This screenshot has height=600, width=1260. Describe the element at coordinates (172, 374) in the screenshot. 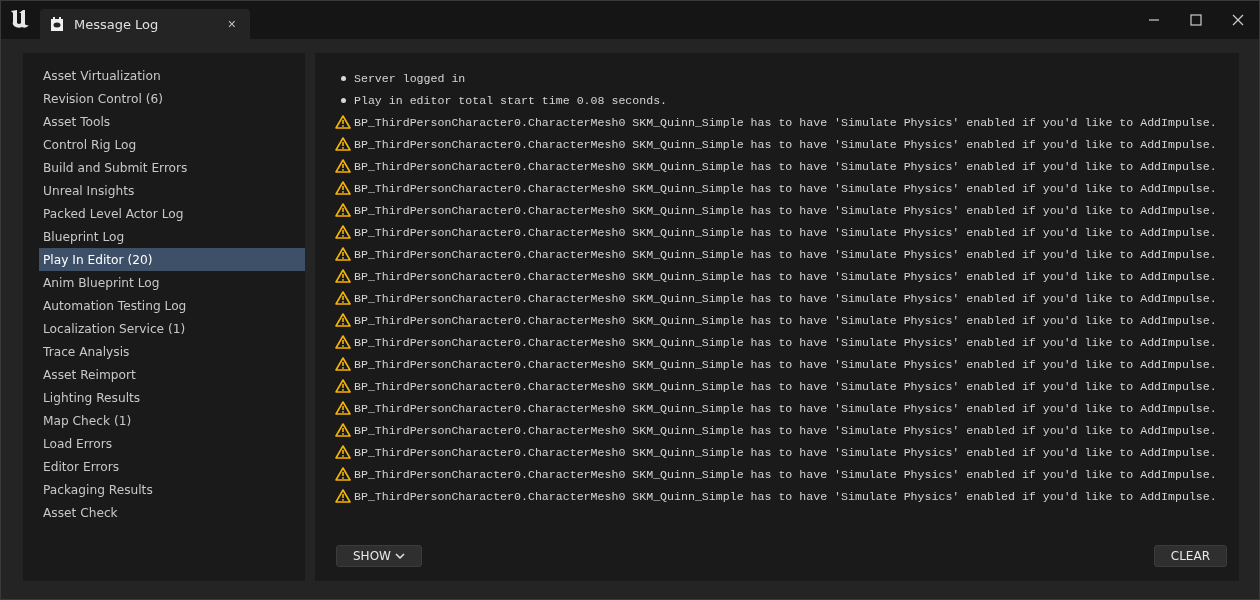

I see `category-item: Asset Reimport` at that location.